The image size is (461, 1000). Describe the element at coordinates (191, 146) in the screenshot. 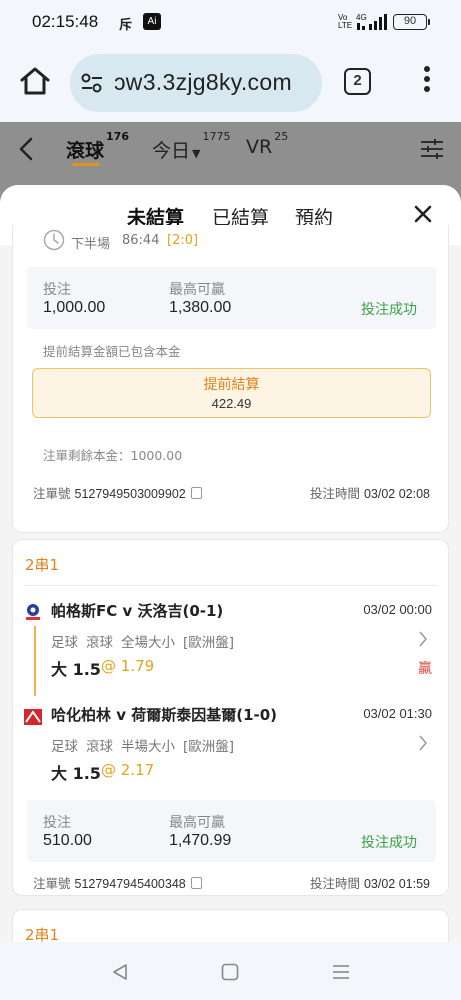

I see `tab-today: 今日 ▼ 1775` at that location.